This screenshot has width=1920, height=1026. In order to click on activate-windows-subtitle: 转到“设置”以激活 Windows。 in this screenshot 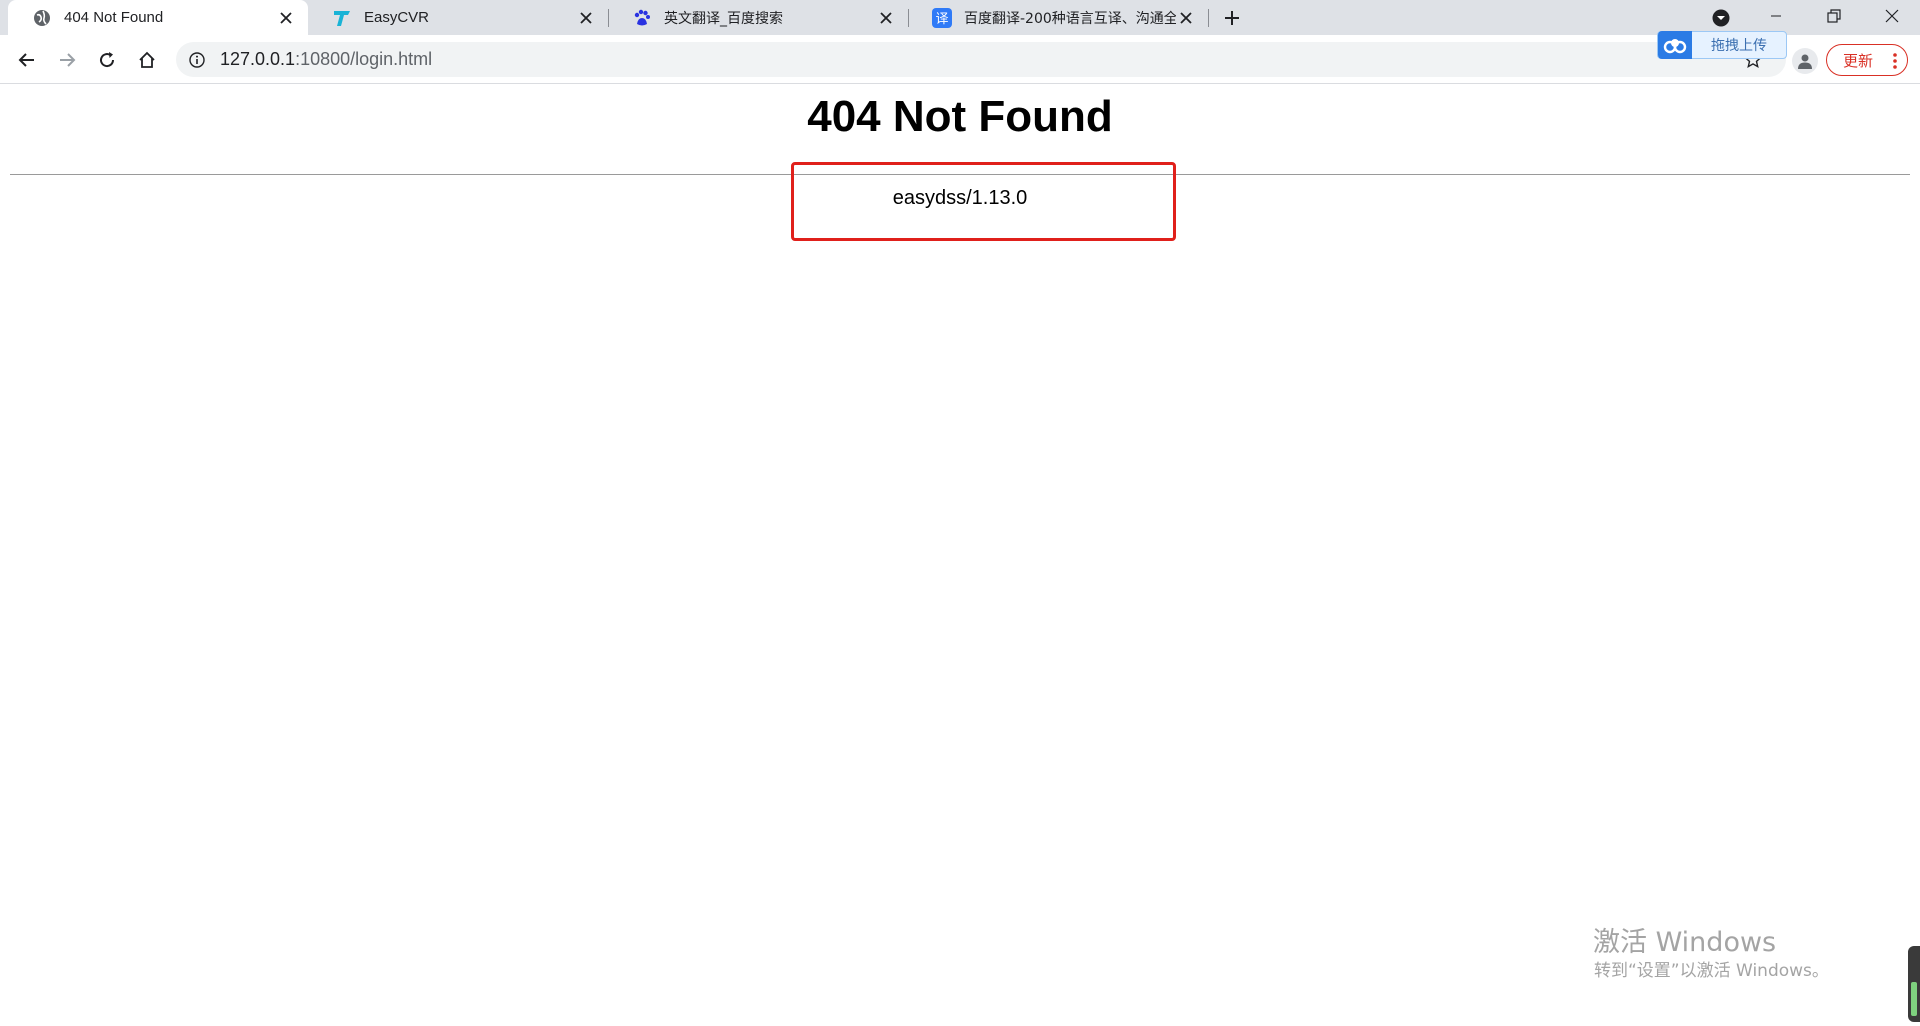, I will do `click(1711, 971)`.